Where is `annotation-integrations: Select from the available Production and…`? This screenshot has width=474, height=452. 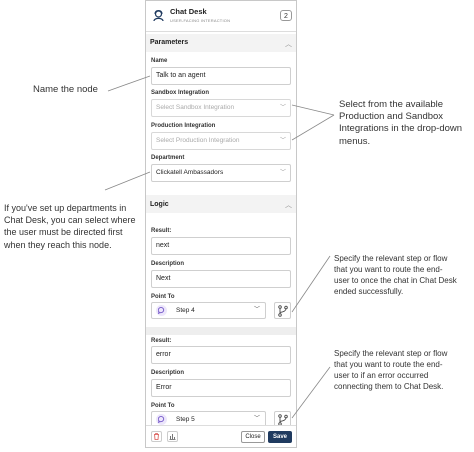
annotation-integrations: Select from the available Production and… is located at coordinates (401, 123).